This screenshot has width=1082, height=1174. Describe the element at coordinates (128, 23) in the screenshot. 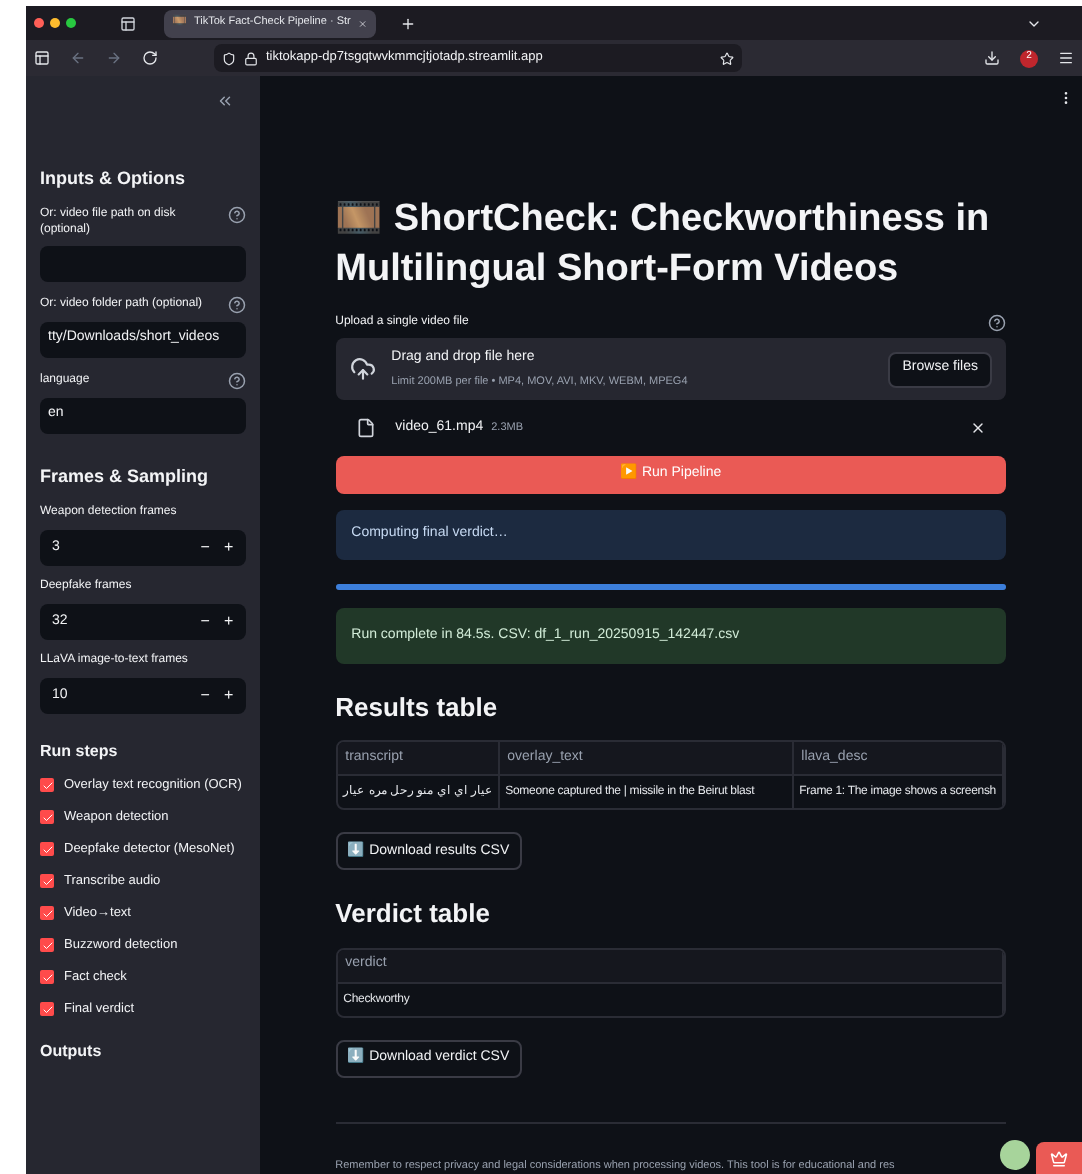

I see `tab-overview-icon` at that location.